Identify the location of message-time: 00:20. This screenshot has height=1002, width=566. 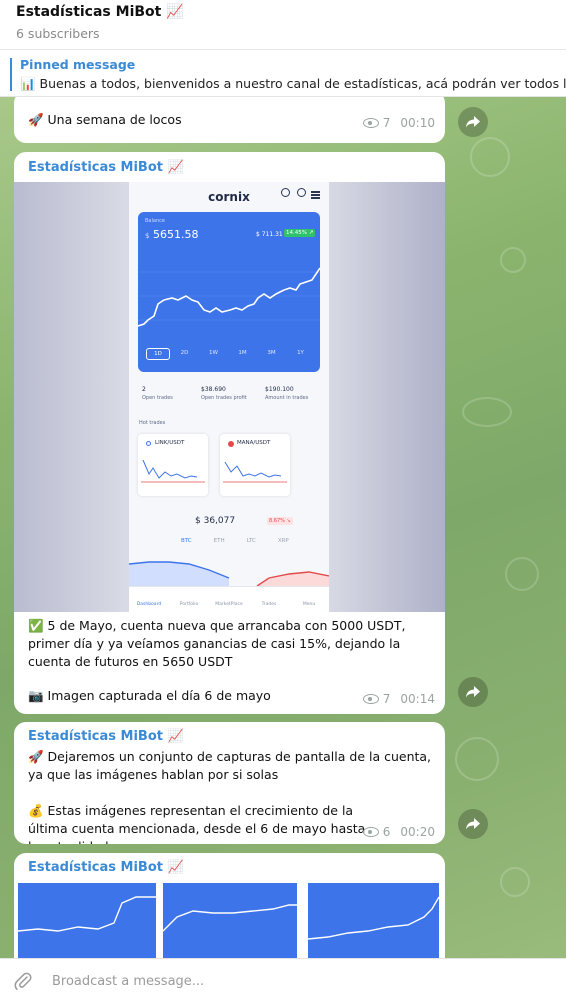
(417, 832).